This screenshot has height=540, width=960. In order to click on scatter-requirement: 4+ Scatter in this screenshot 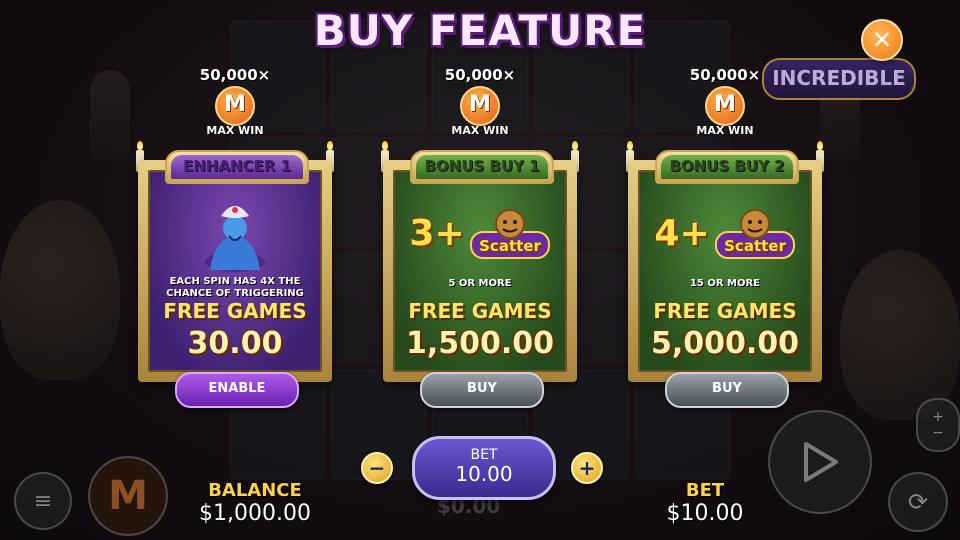, I will do `click(725, 235)`.